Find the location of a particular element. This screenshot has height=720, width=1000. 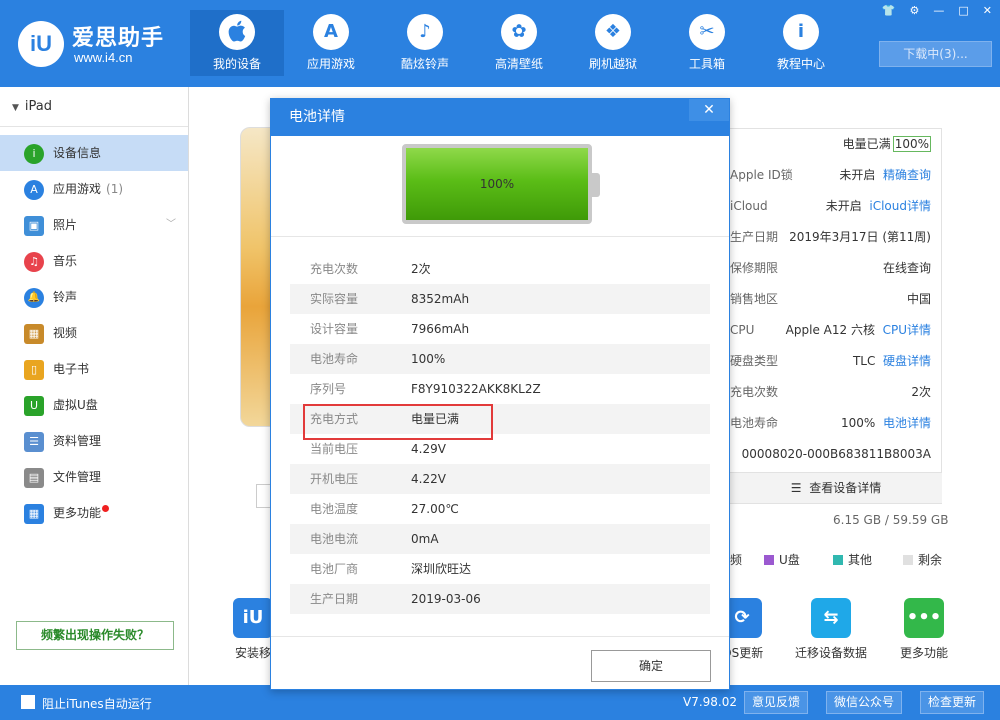

maximize-icon: □ is located at coordinates (963, 10).